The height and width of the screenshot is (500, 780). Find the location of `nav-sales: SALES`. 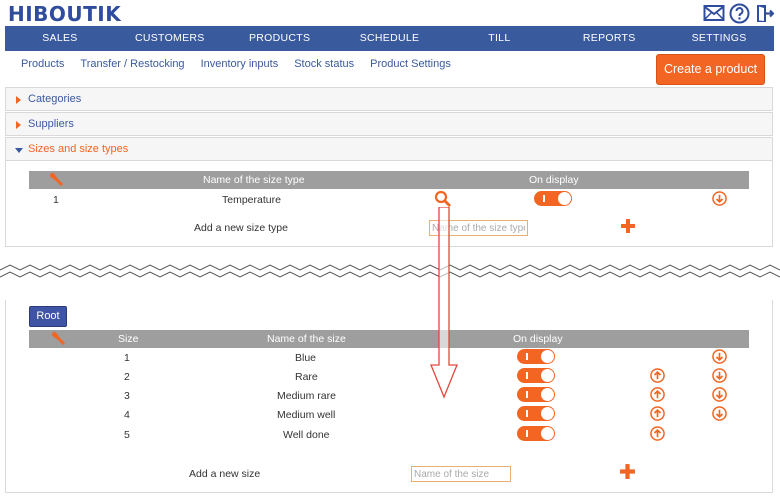

nav-sales: SALES is located at coordinates (60, 38).